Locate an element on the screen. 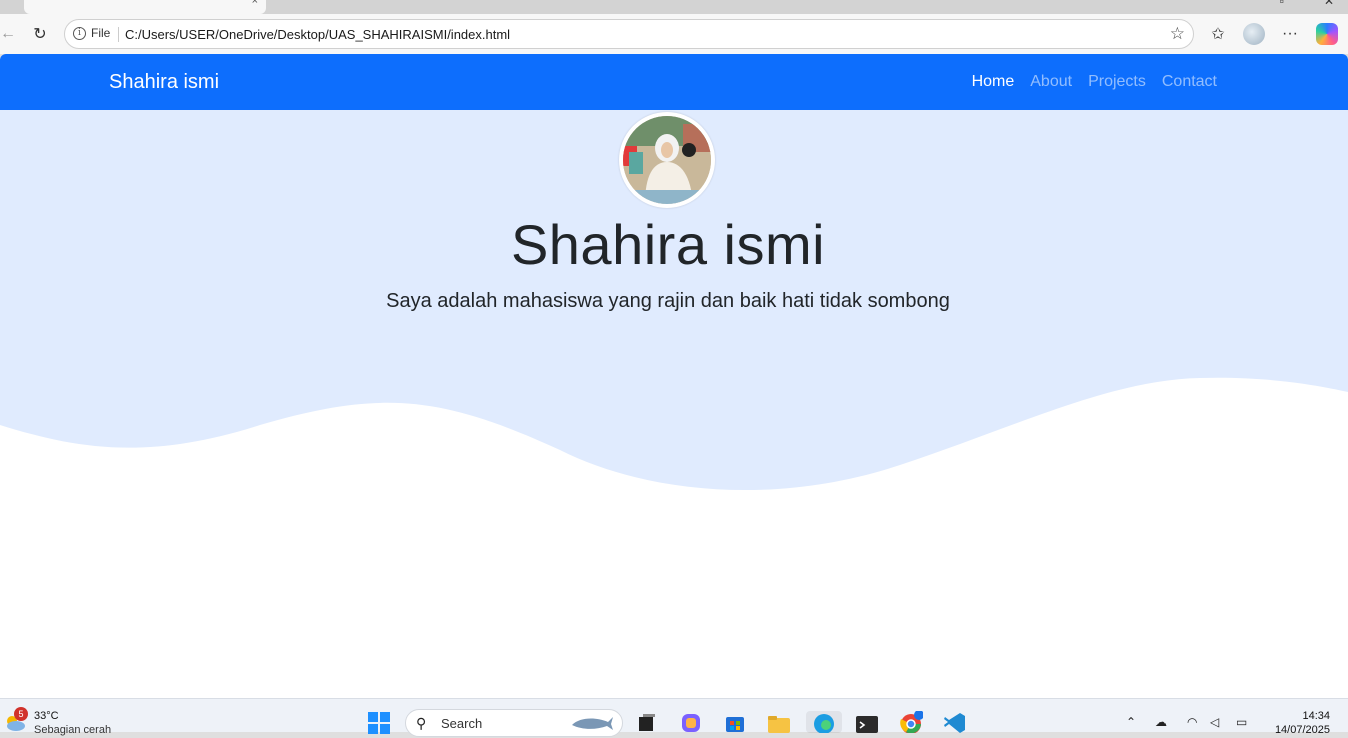 This screenshot has height=738, width=1348. scheme-label: File is located at coordinates (101, 33).